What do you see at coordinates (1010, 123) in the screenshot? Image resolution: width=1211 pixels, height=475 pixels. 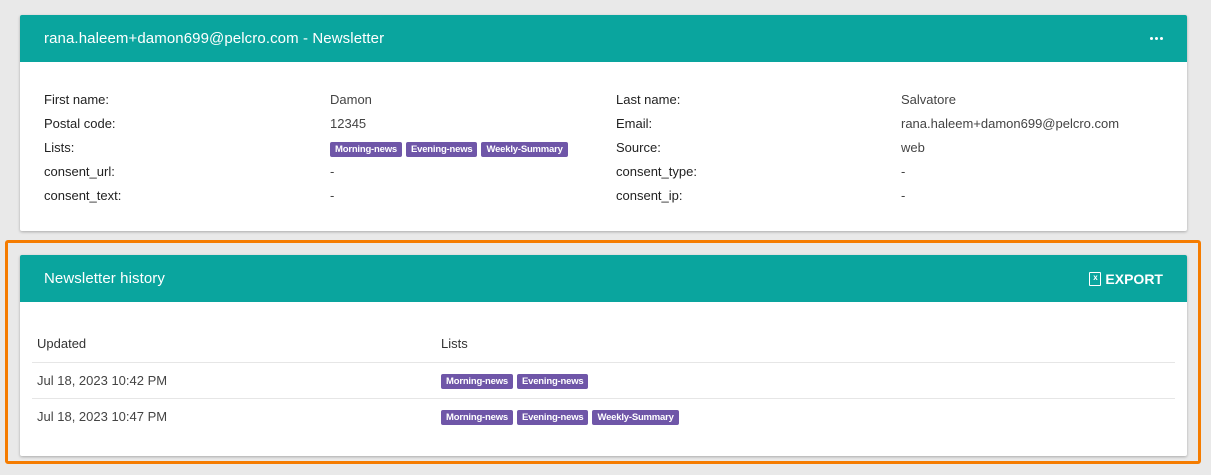 I see `email-value: rana.haleem+damon699@pelcro.com` at bounding box center [1010, 123].